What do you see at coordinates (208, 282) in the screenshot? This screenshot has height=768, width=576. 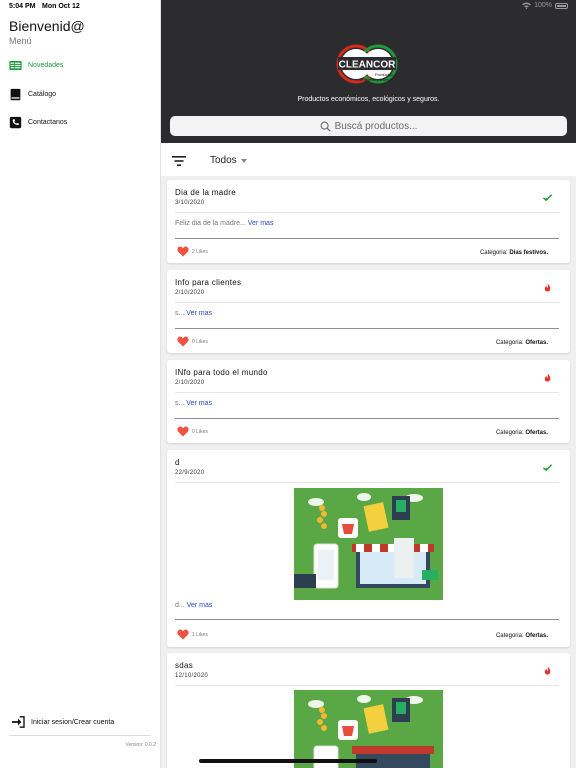 I see `post-title: Info para clientes` at bounding box center [208, 282].